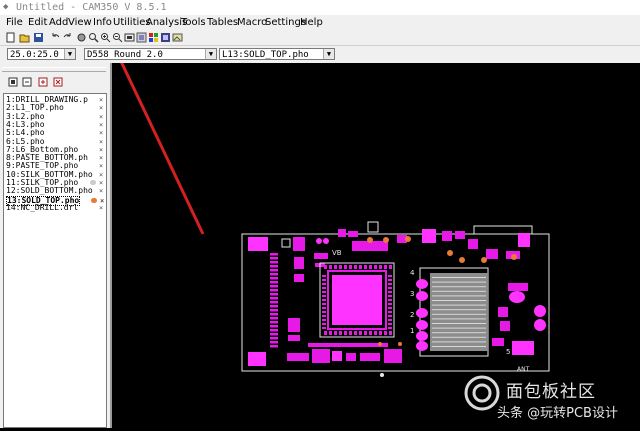 The width and height of the screenshot is (640, 431). Describe the element at coordinates (177, 37) in the screenshot. I see `image-icon` at that location.